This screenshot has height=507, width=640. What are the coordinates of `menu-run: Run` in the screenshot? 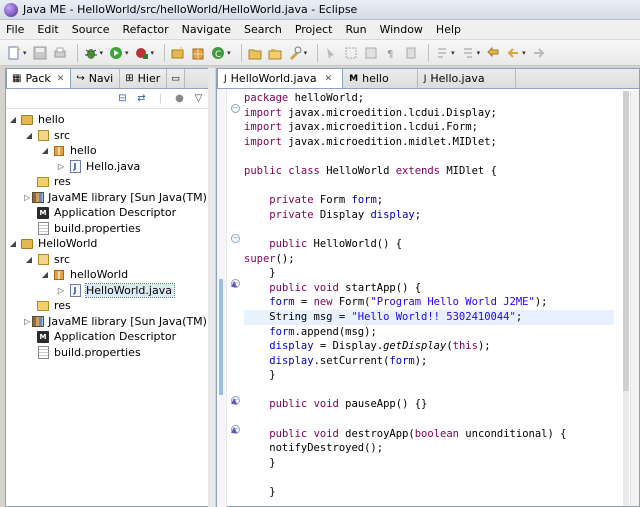 It's located at (355, 29).